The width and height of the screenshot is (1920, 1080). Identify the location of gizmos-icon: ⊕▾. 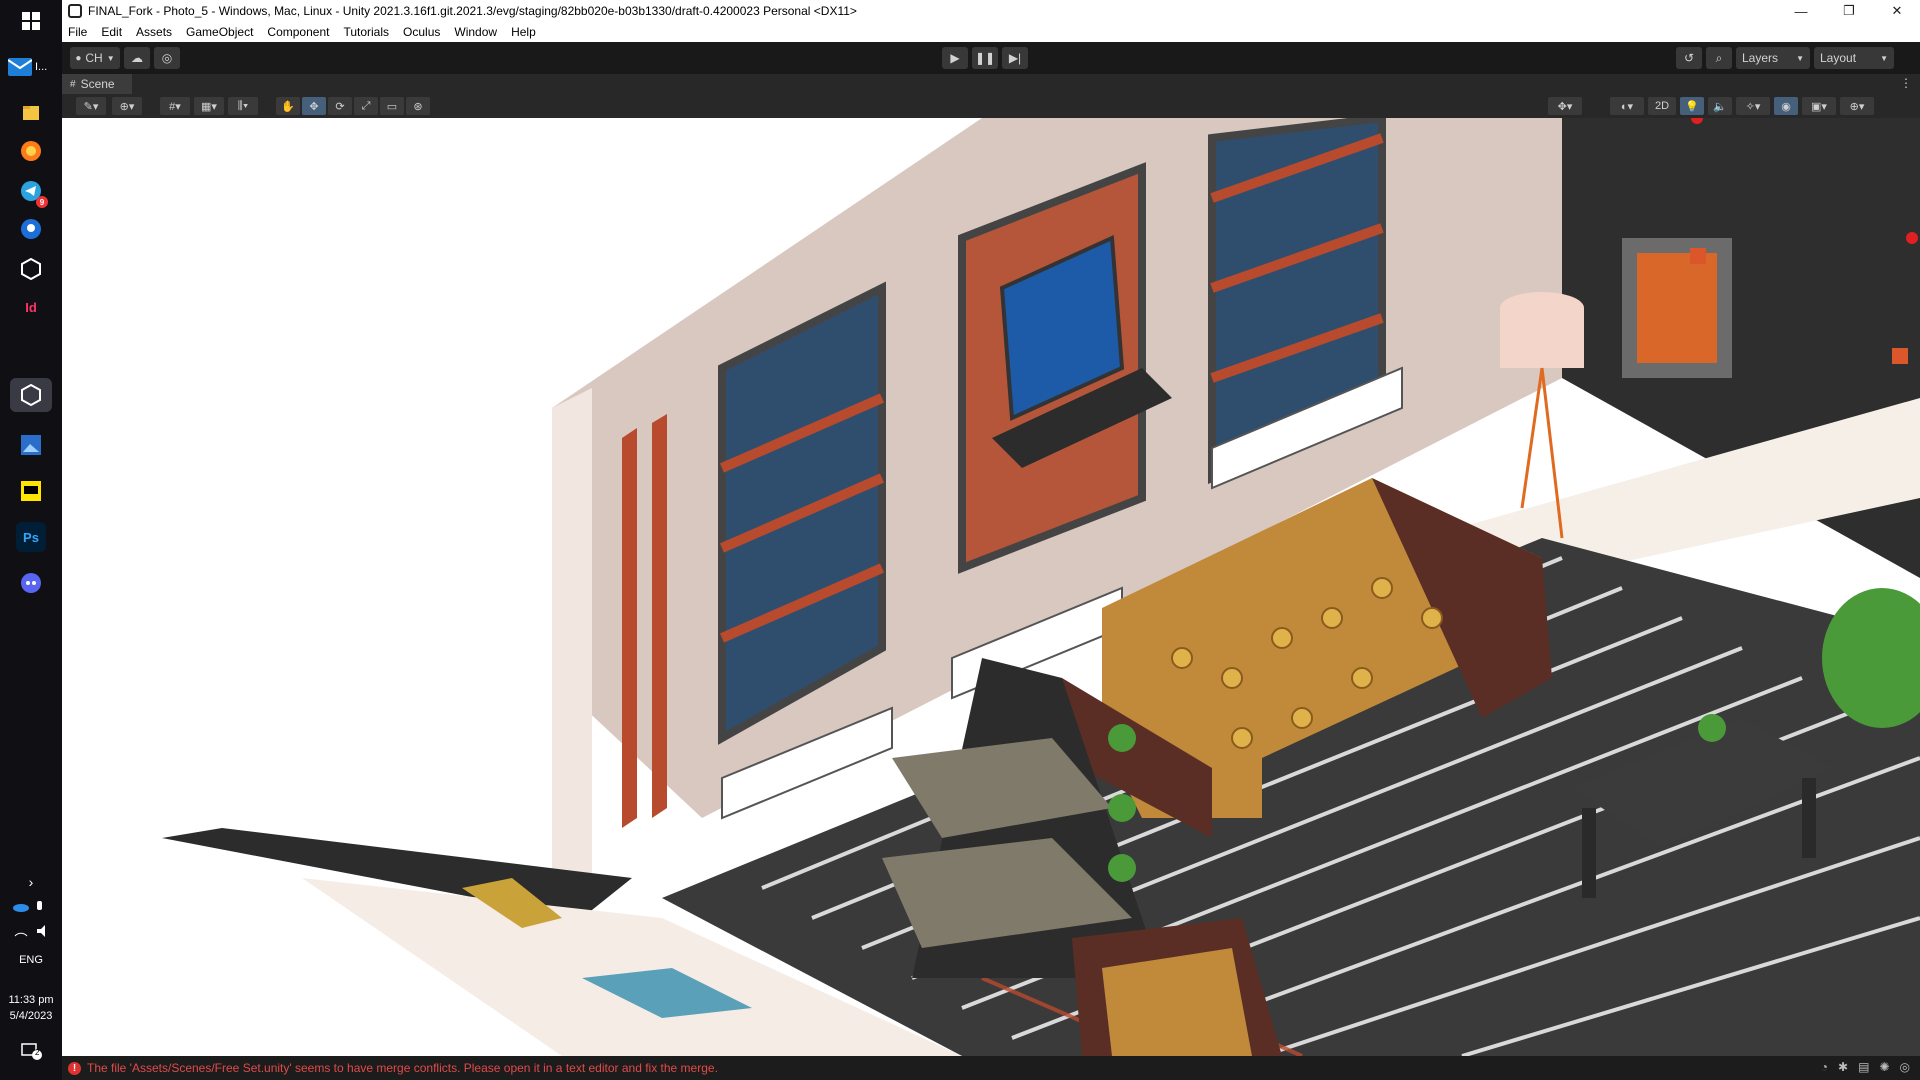
(1857, 106).